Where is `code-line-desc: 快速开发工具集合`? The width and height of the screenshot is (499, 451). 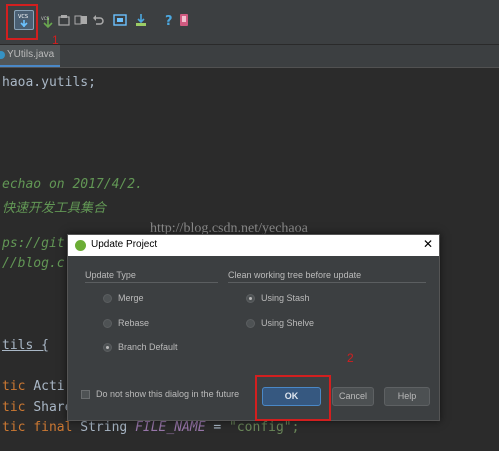 code-line-desc: 快速开发工具集合 is located at coordinates (54, 208).